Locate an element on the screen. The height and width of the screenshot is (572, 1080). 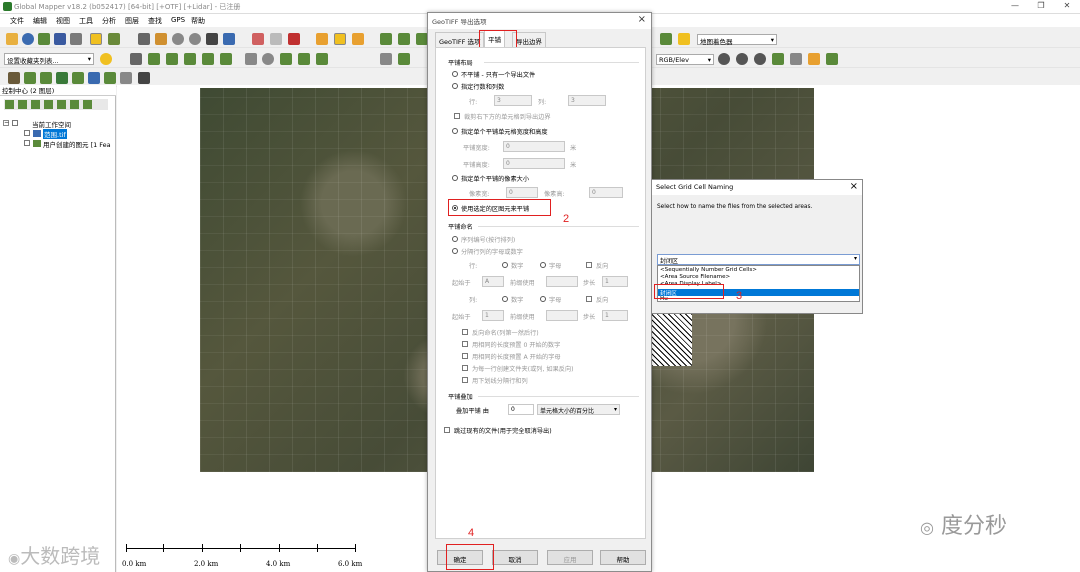
layers-icon is located at coordinates (96, 39).